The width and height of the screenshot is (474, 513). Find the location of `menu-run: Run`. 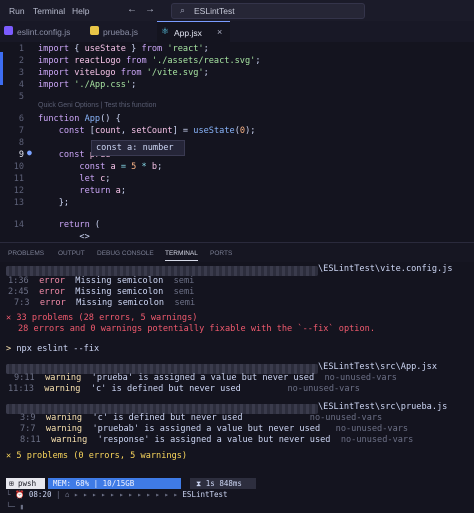

menu-run: Run is located at coordinates (17, 11).